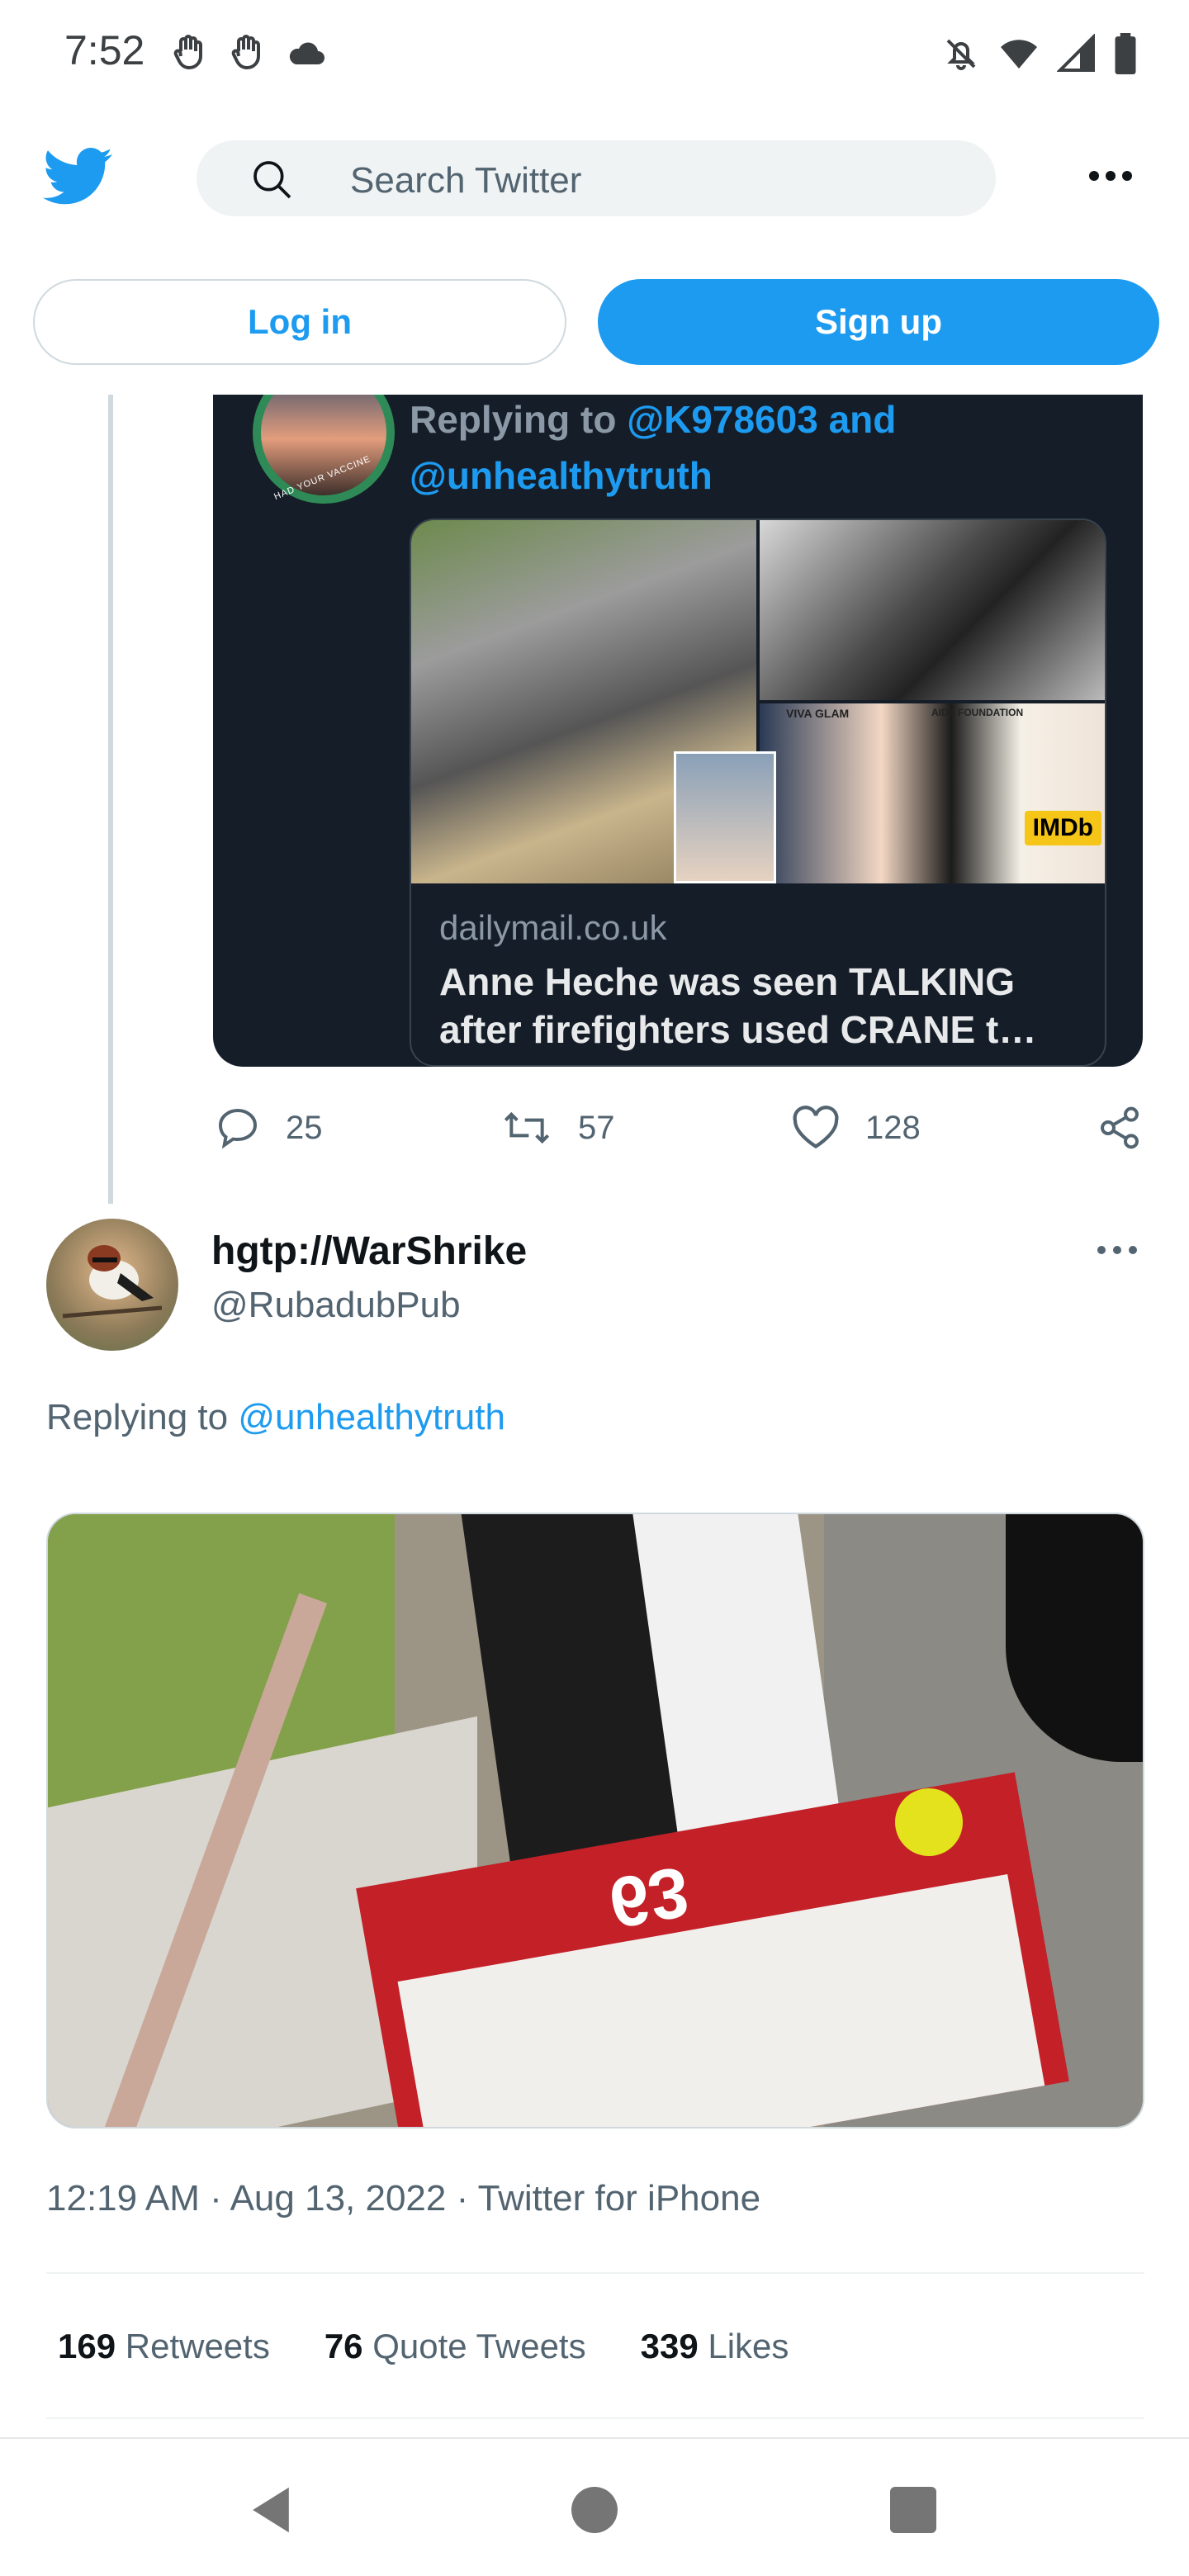 The image size is (1189, 2576). I want to click on author-handle: @RubadubPub, so click(336, 1305).